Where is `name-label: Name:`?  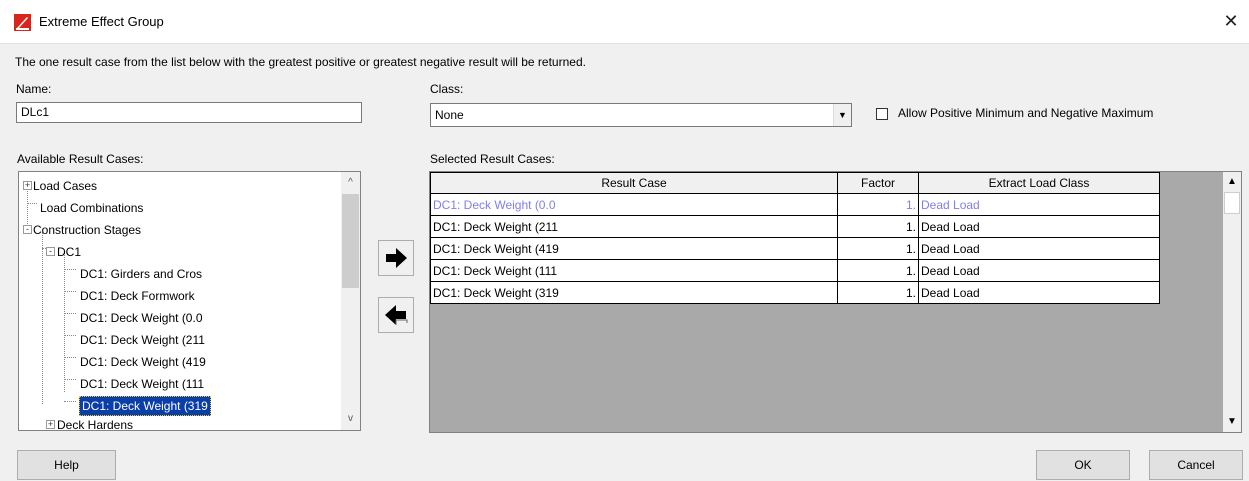 name-label: Name: is located at coordinates (34, 89).